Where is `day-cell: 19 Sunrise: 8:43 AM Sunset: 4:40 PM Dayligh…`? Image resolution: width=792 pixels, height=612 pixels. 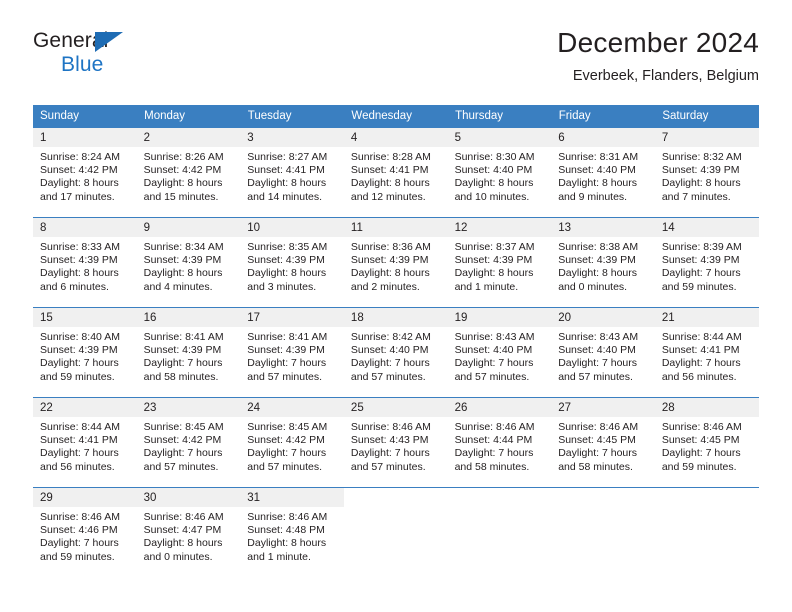 day-cell: 19 Sunrise: 8:43 AM Sunset: 4:40 PM Dayligh… is located at coordinates (499, 352).